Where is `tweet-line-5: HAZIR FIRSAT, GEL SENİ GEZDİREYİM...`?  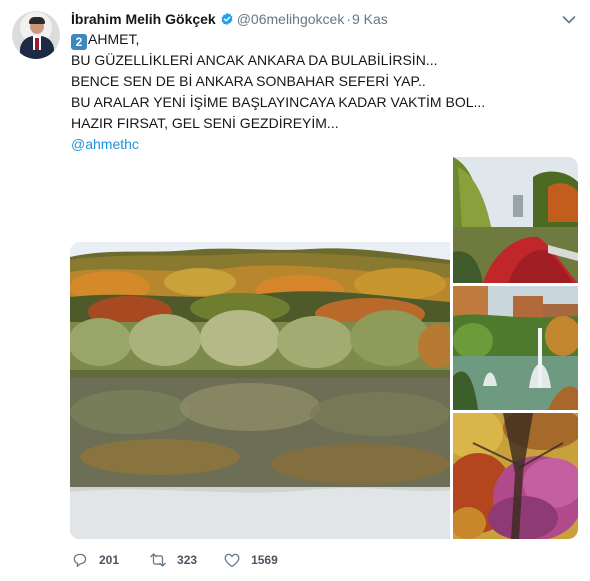 tweet-line-5: HAZIR FIRSAT, GEL SENİ GEZDİREYİM... is located at coordinates (205, 123).